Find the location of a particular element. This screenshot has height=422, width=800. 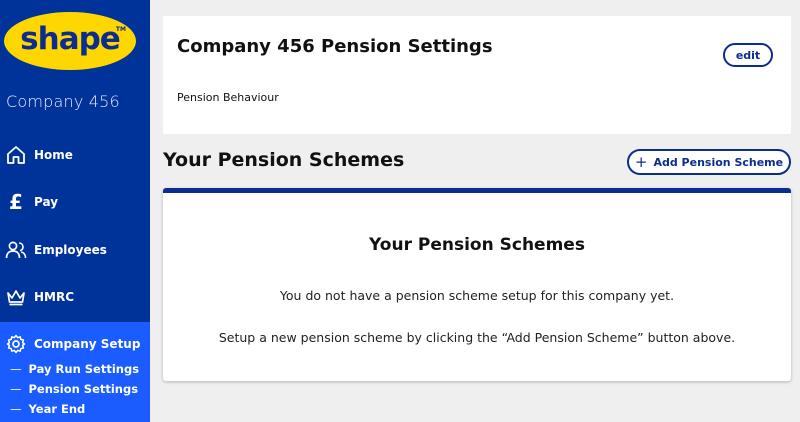

sidebar-item-employees: Employees is located at coordinates (75, 250).